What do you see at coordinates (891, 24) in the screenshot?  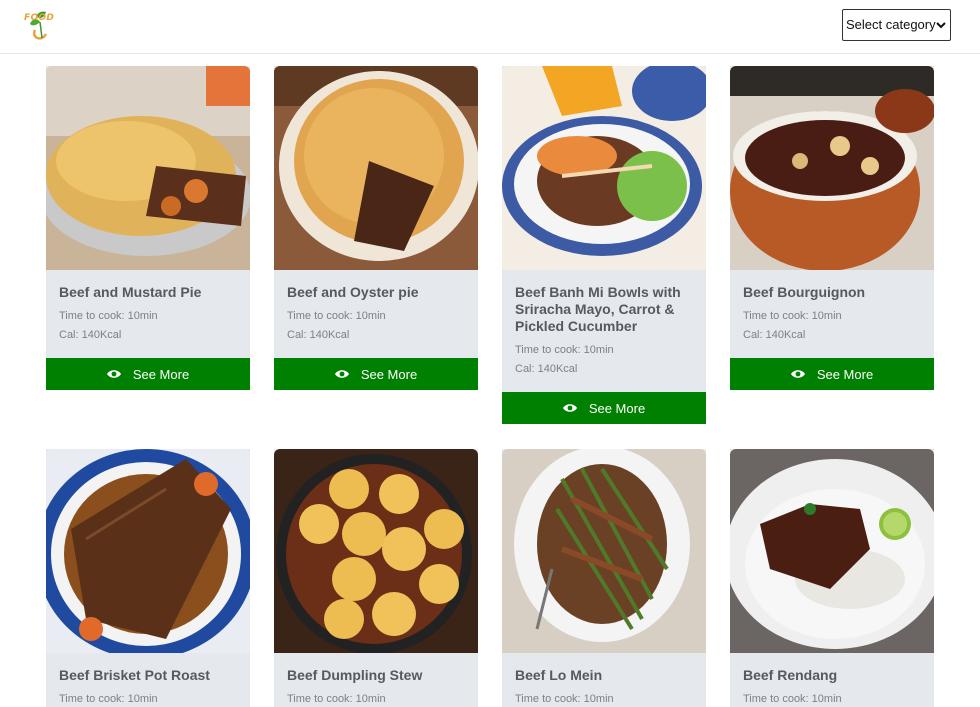 I see `category-select-value: Select category` at bounding box center [891, 24].